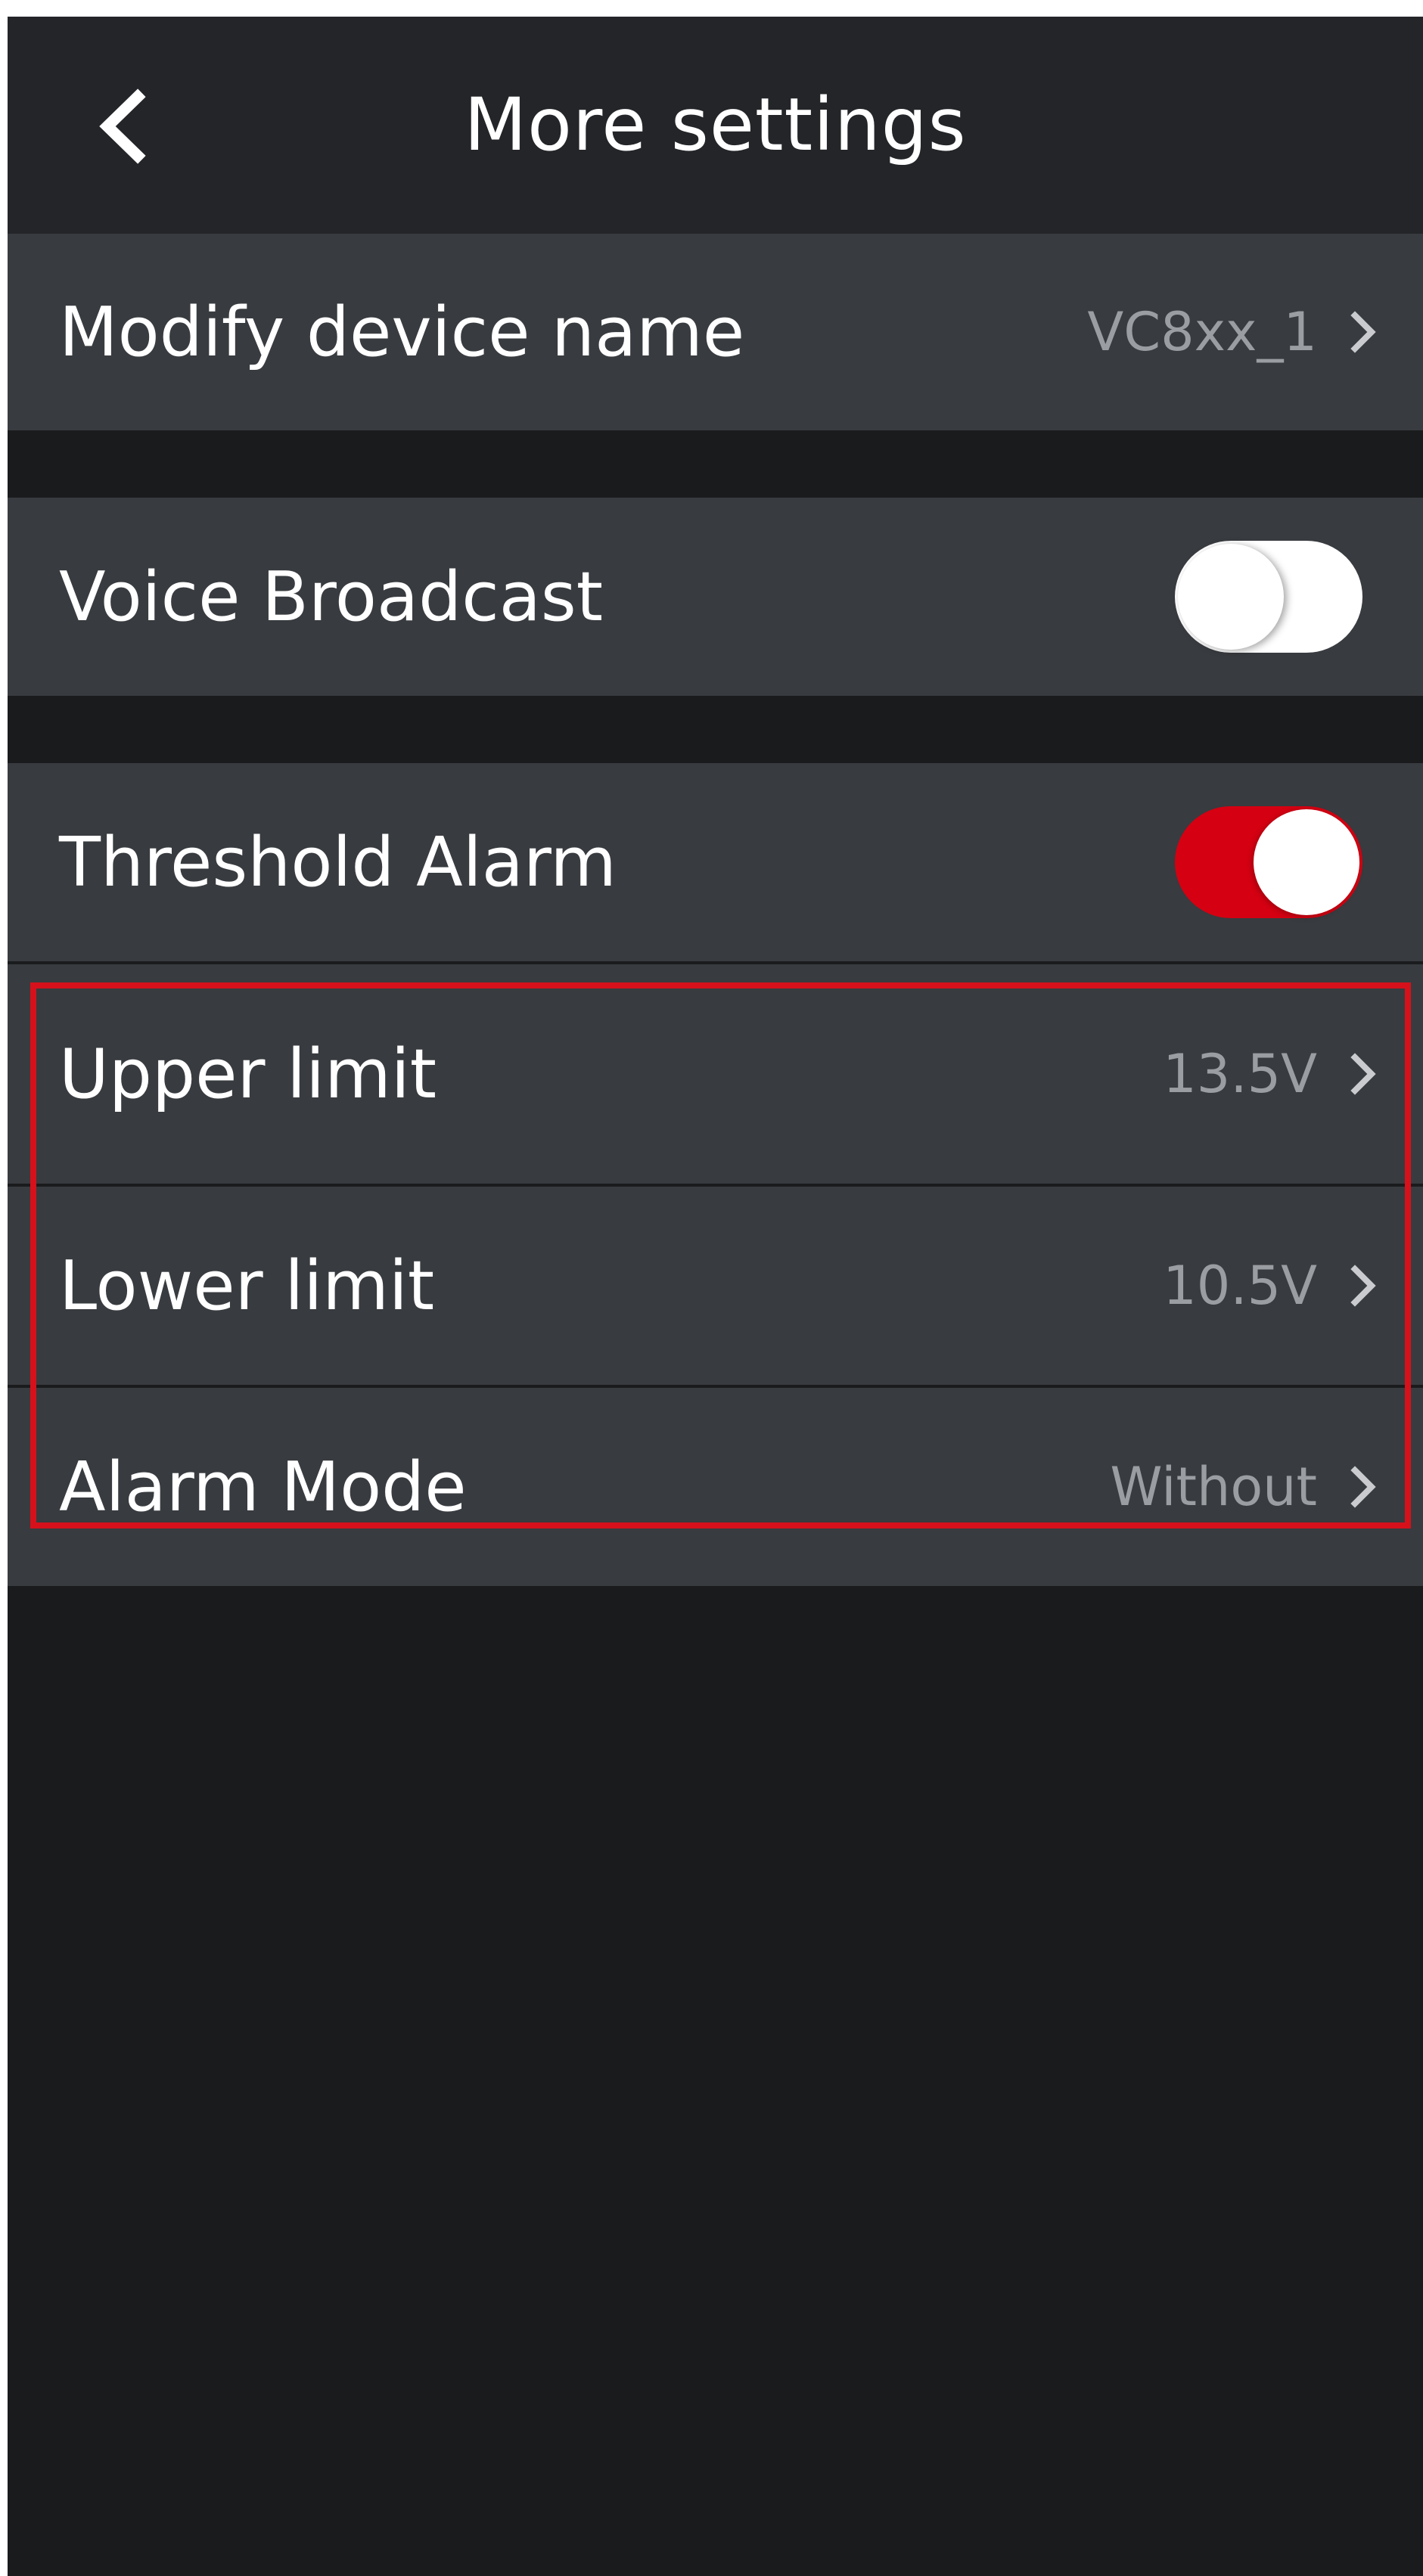 This screenshot has height=2576, width=1423. I want to click on lower-limit-label: Lower limit, so click(247, 1286).